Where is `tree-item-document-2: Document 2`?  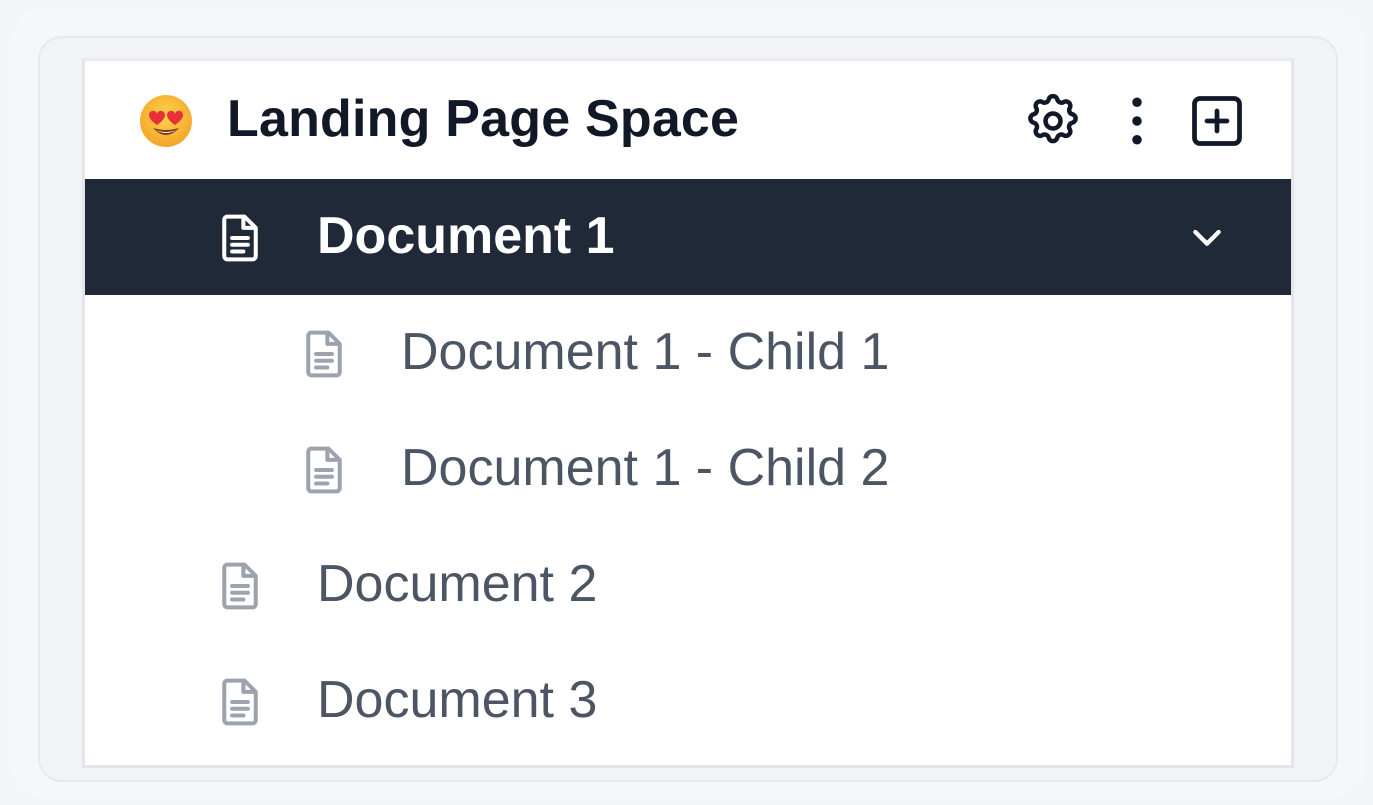 tree-item-document-2: Document 2 is located at coordinates (688, 585).